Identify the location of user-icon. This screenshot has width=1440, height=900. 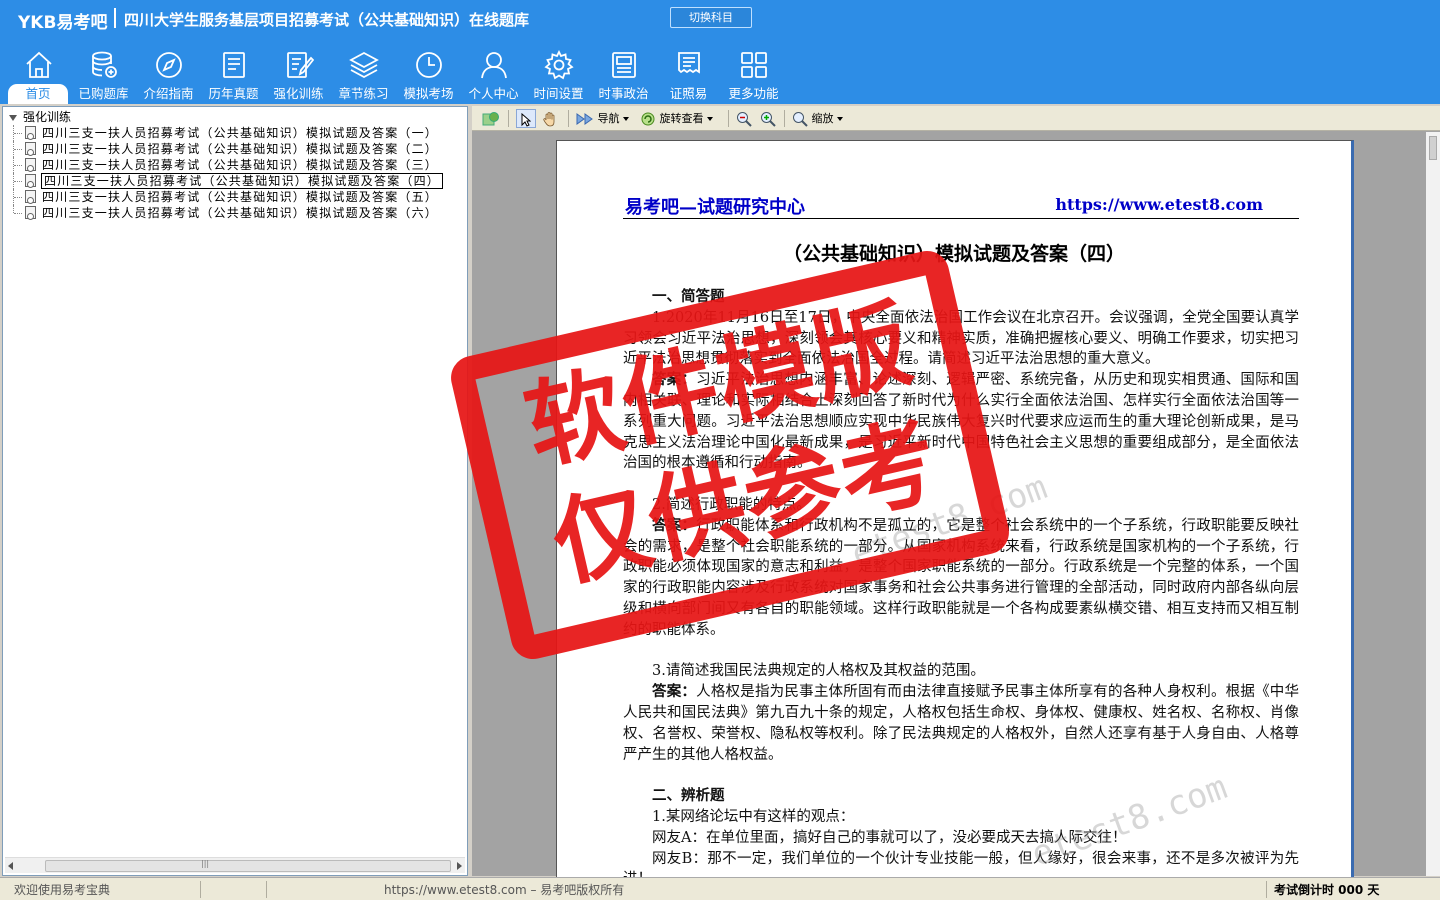
(494, 65).